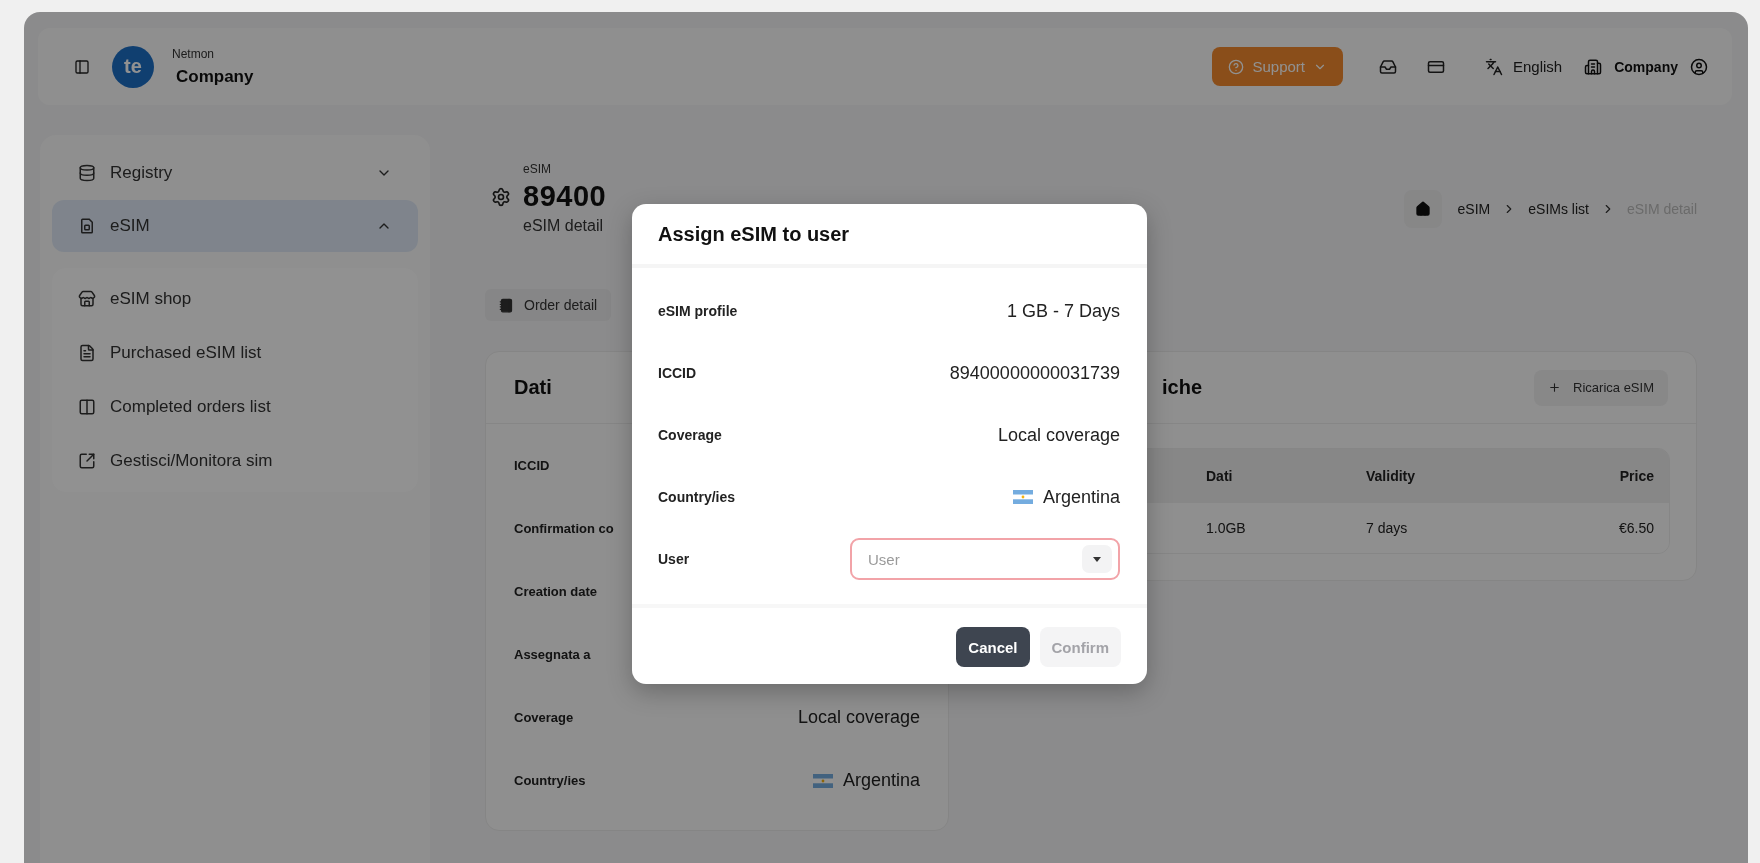 Image resolution: width=1760 pixels, height=863 pixels. Describe the element at coordinates (564, 528) in the screenshot. I see `field-label: Confirmation co` at that location.